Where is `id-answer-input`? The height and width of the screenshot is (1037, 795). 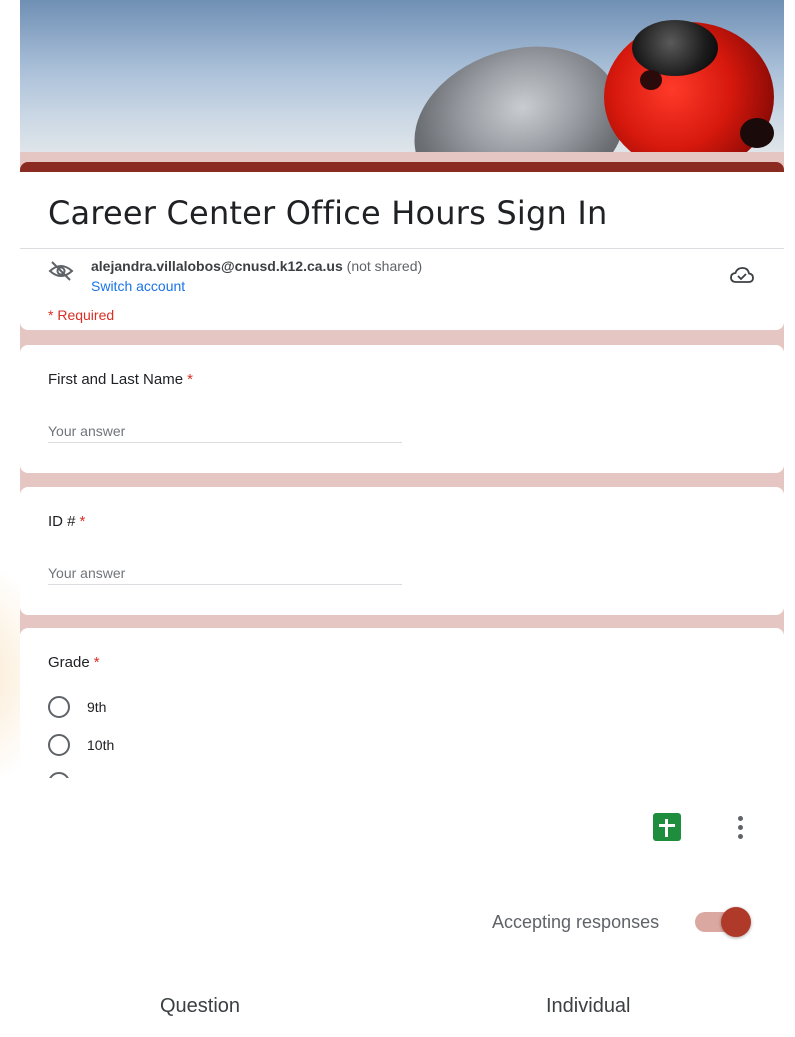 id-answer-input is located at coordinates (225, 573).